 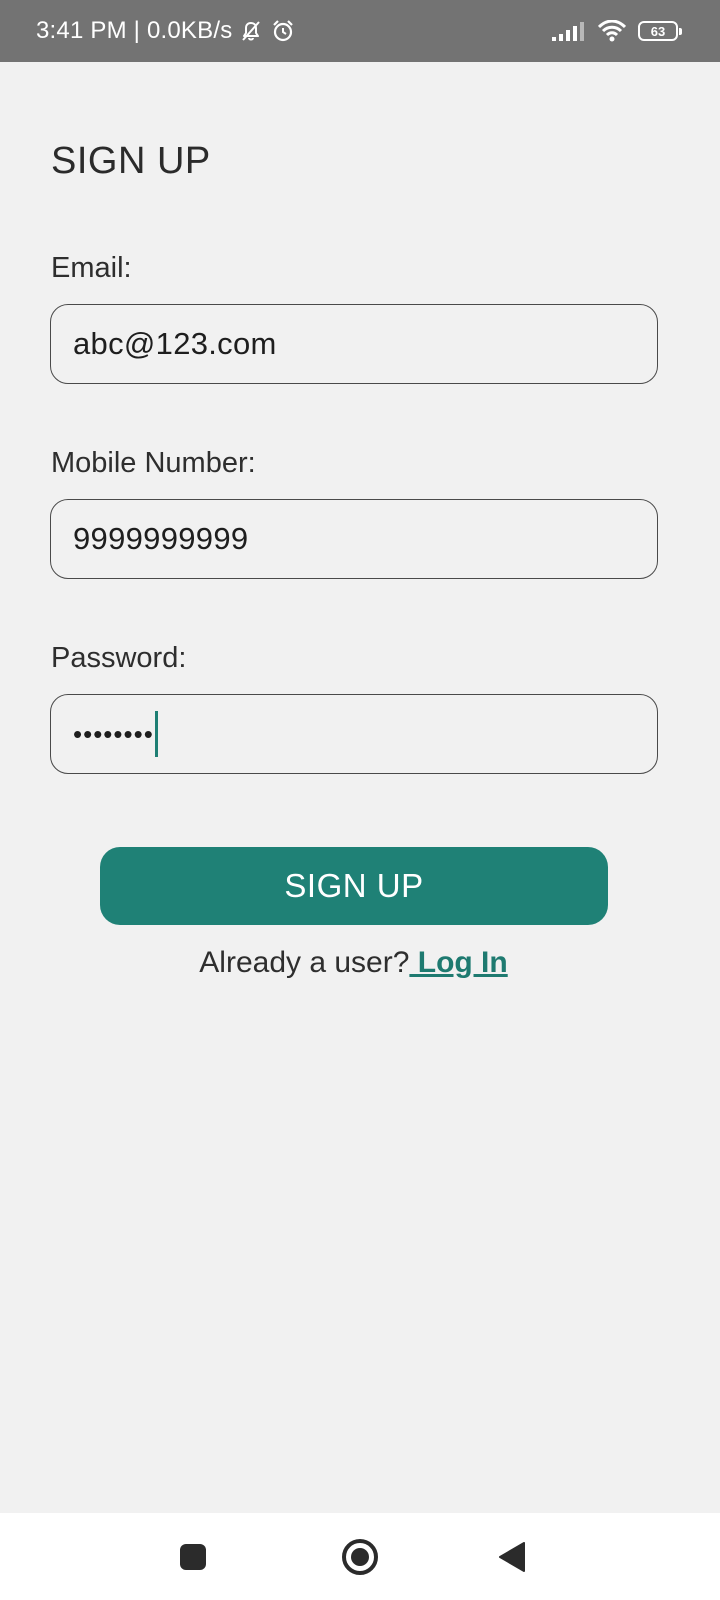 I want to click on status-left: 3:41 PM | 0.0KB/s, so click(x=166, y=31).